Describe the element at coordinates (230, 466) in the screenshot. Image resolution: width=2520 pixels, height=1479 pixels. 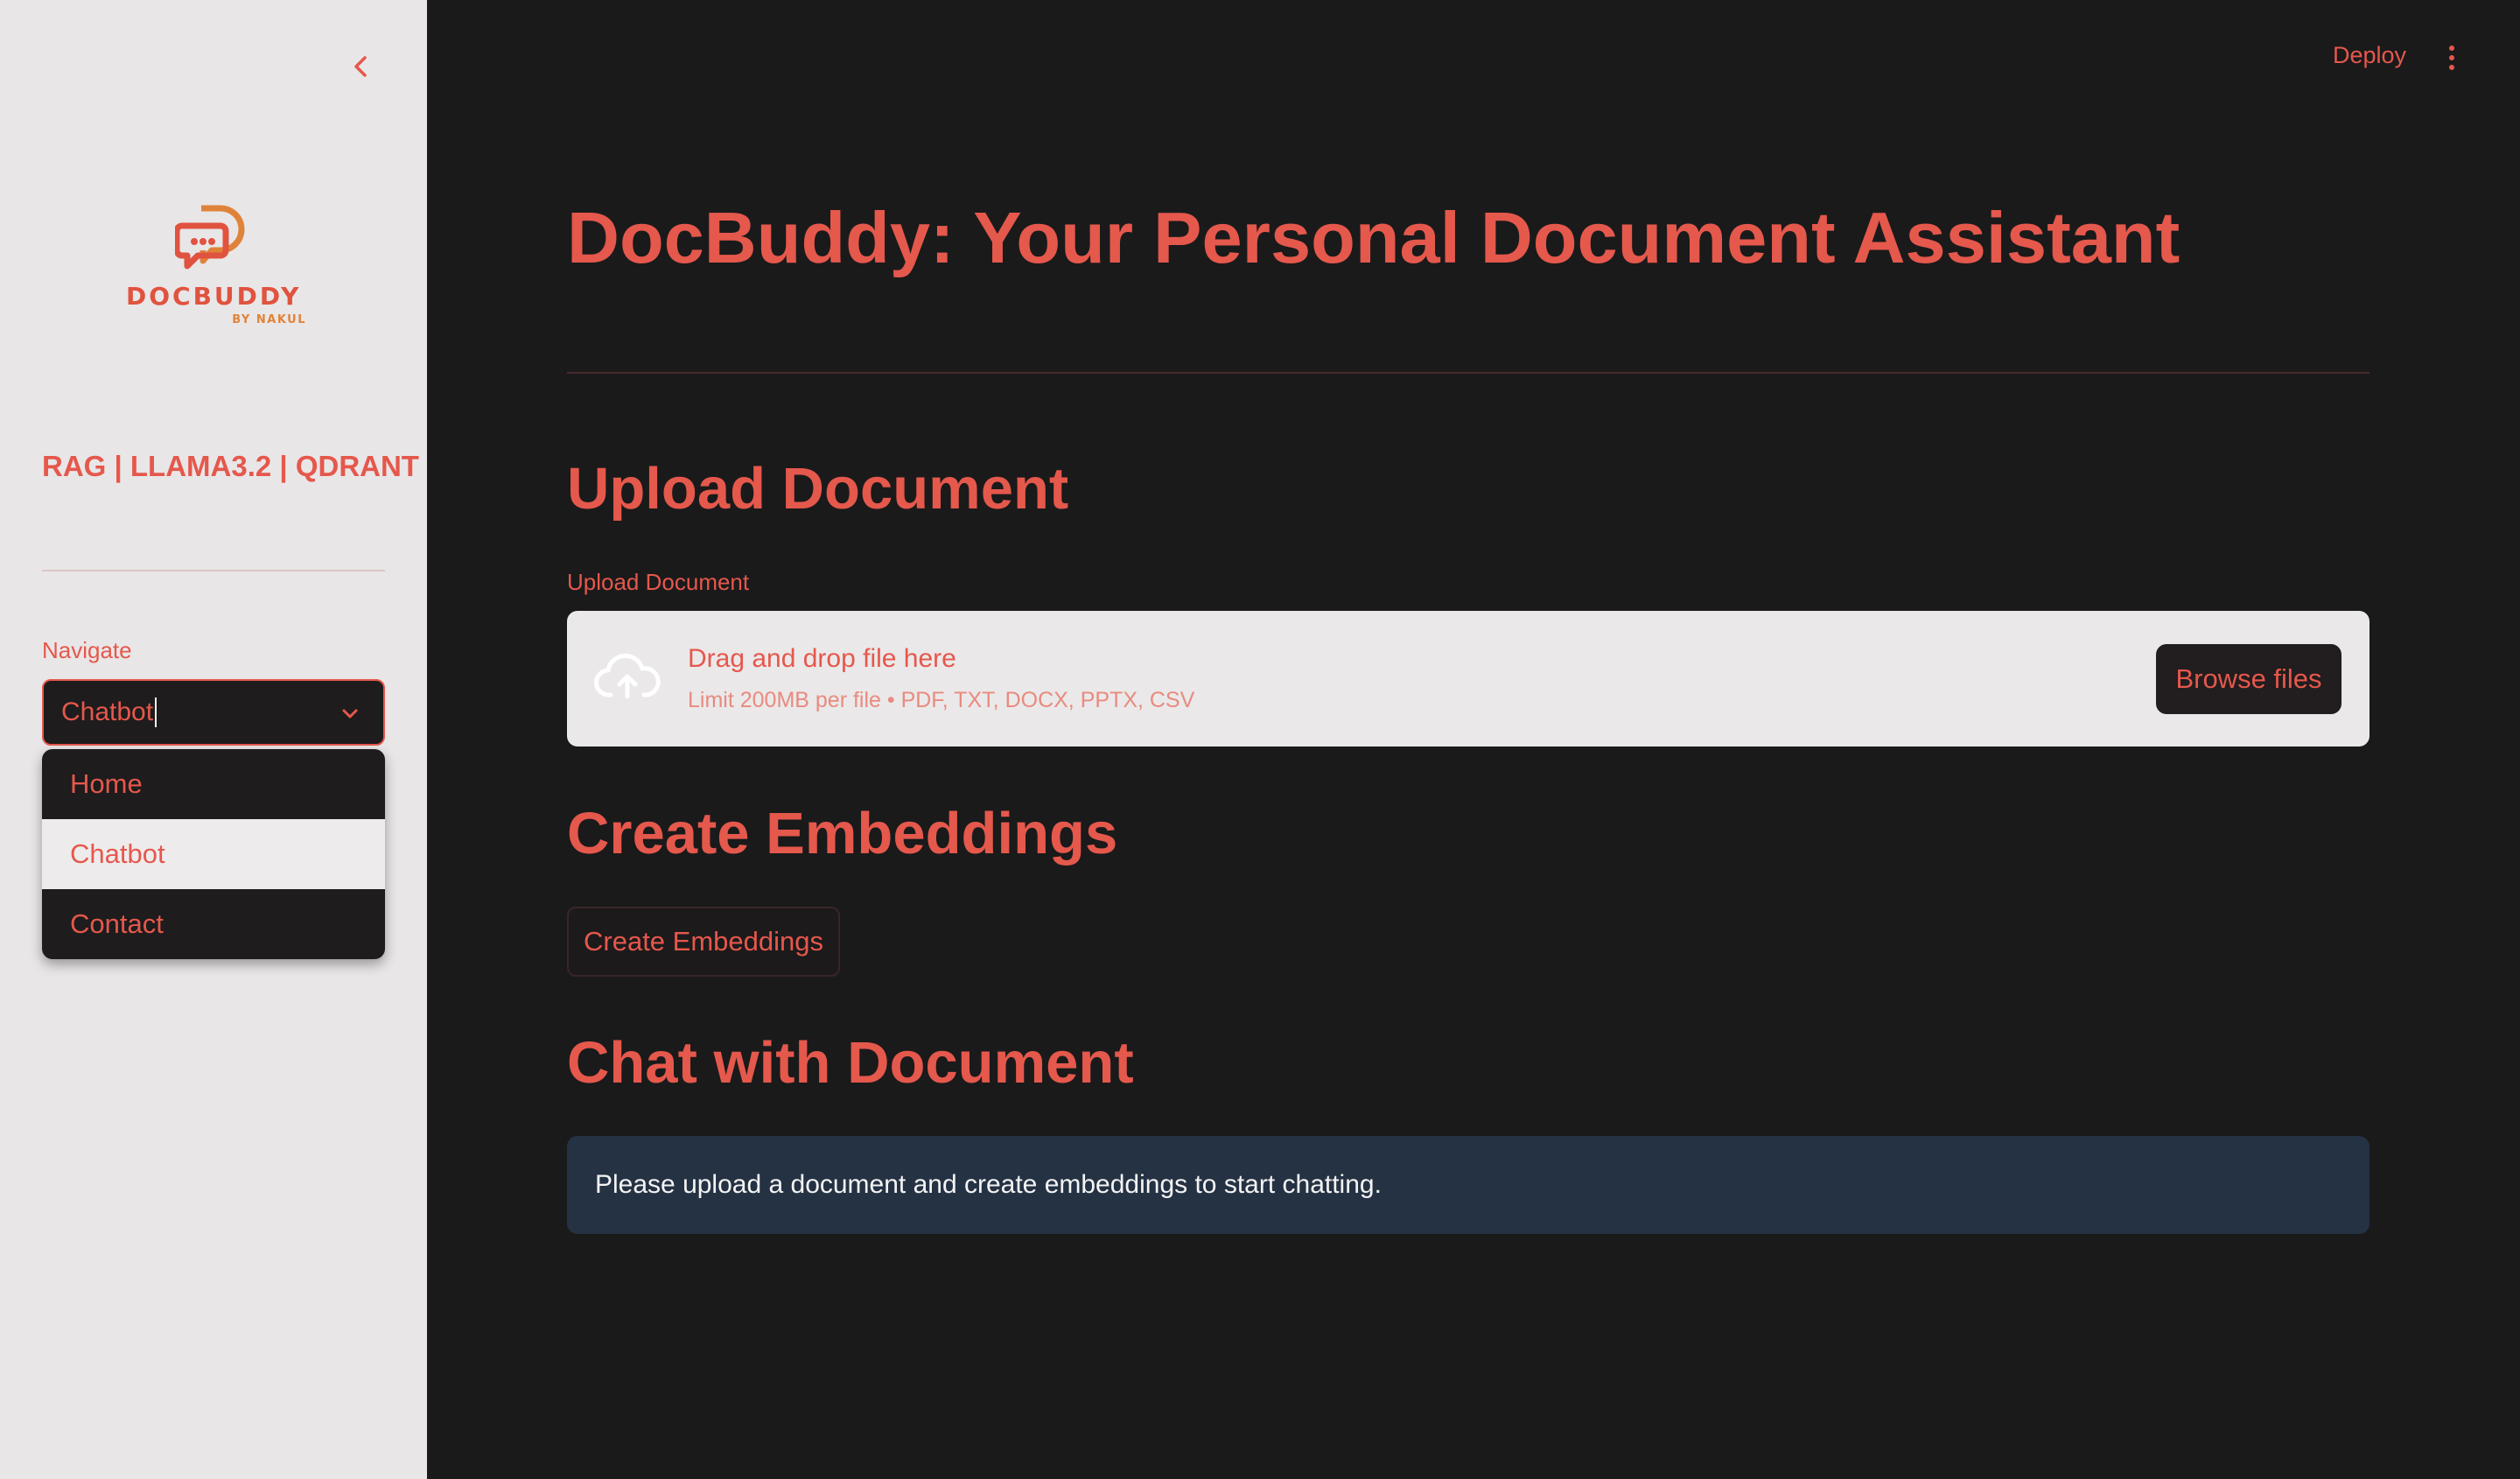
I see `sidebar-tagline: RAG | LLAMA3.2 | QDRANT` at that location.